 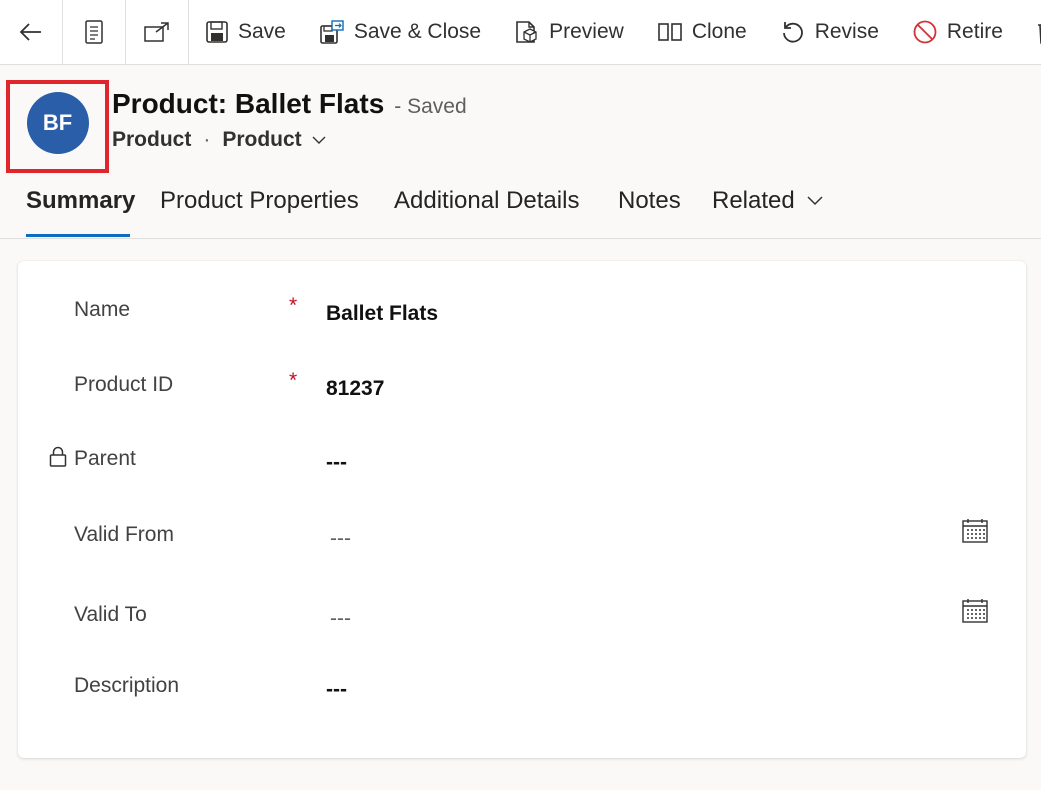 I want to click on avatar-initials: BF, so click(x=57, y=122).